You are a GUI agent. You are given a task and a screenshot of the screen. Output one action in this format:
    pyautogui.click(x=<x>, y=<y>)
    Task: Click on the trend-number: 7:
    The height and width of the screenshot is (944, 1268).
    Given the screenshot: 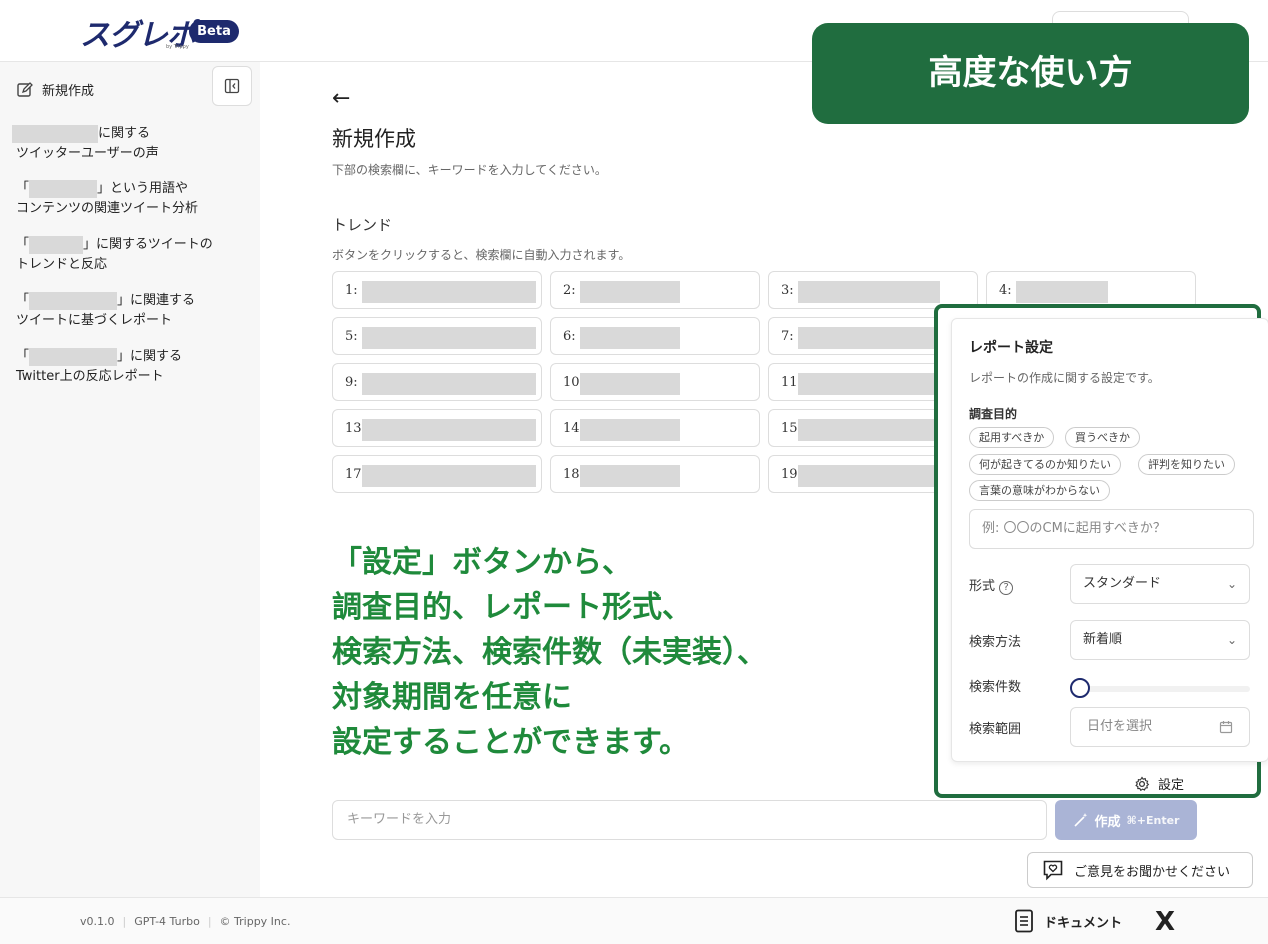 What is the action you would take?
    pyautogui.click(x=787, y=336)
    